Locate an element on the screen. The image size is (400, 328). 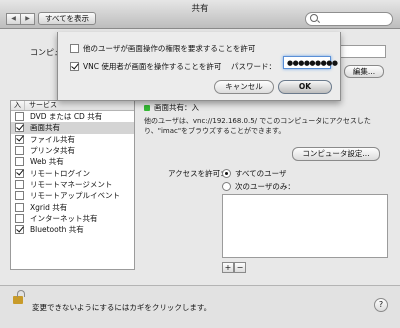
status-indicator: 画面共有：入 is located at coordinates (171, 107).